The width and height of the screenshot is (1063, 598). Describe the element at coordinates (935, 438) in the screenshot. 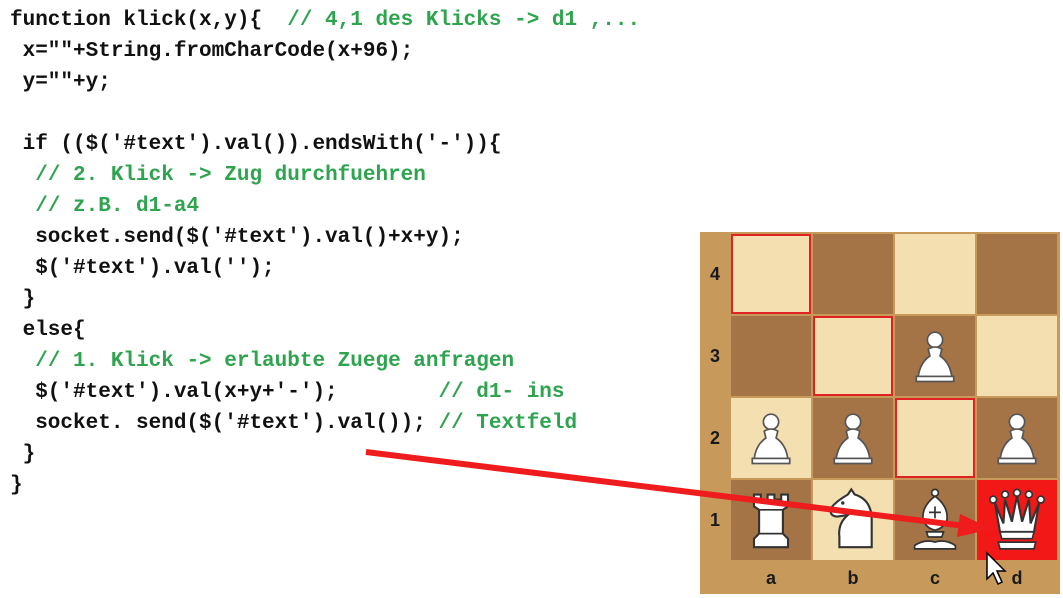

I see `square-c2` at that location.